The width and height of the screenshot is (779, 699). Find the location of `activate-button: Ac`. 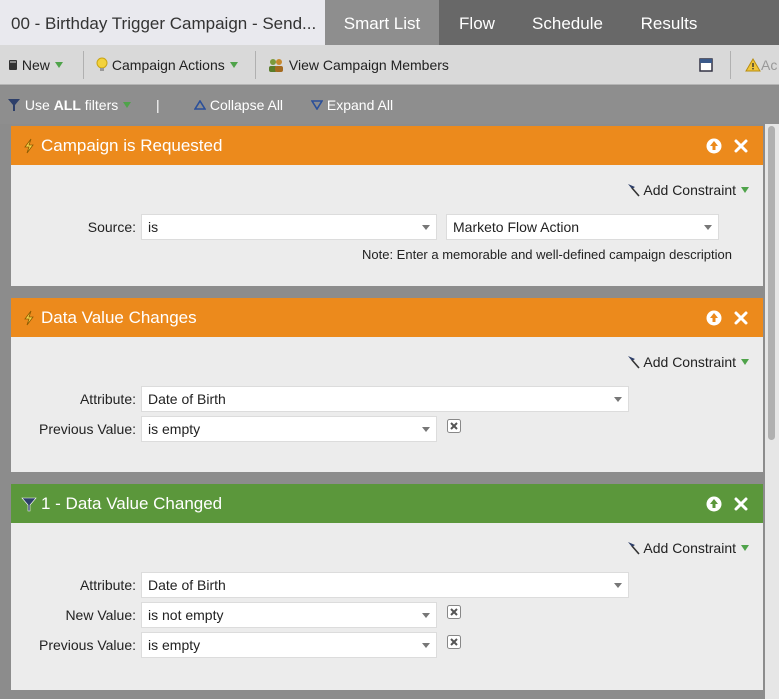

activate-button: Ac is located at coordinates (761, 65).